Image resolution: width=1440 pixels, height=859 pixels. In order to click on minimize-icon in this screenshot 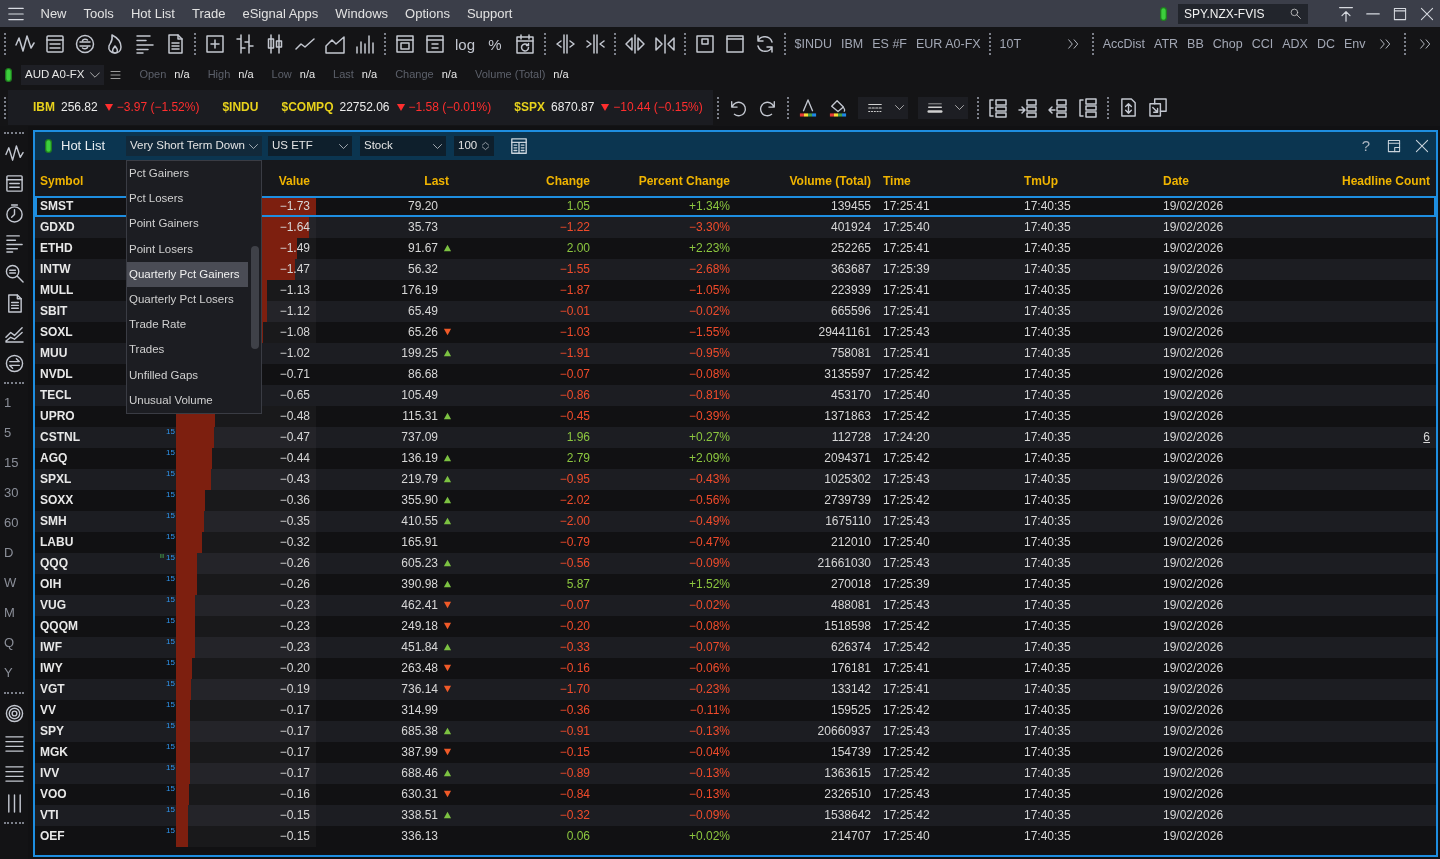, I will do `click(1372, 13)`.